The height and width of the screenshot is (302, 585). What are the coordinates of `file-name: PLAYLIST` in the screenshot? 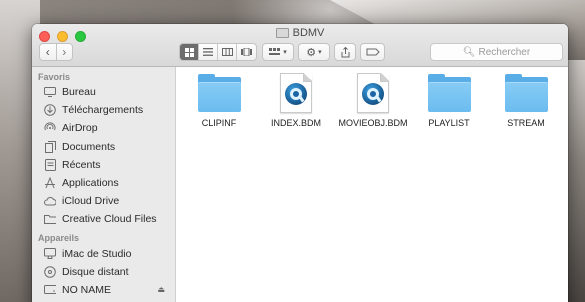 It's located at (449, 123).